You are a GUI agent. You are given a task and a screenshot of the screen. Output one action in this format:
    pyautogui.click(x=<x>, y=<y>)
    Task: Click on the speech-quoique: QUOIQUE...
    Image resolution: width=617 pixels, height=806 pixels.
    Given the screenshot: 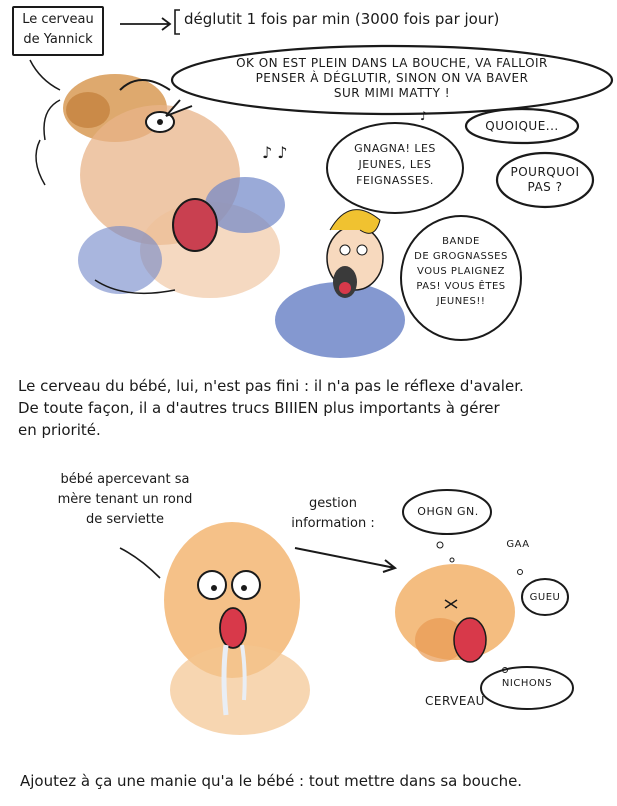 What is the action you would take?
    pyautogui.click(x=522, y=126)
    